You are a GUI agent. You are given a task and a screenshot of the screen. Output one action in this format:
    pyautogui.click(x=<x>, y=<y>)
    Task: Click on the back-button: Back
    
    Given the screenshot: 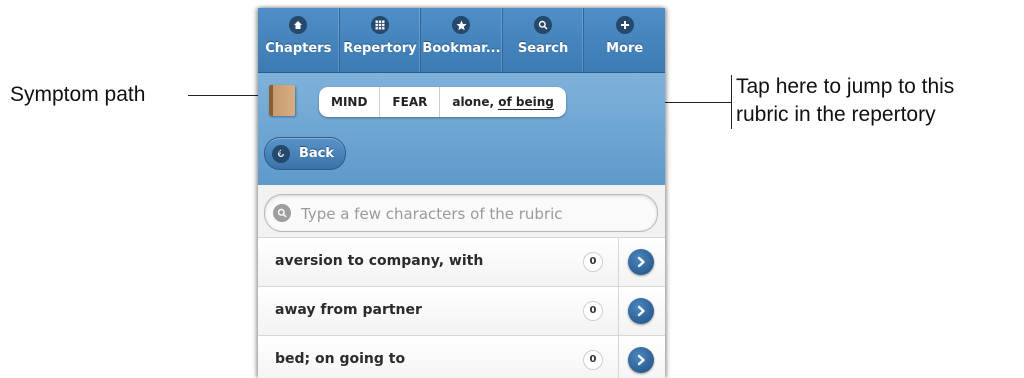 What is the action you would take?
    pyautogui.click(x=305, y=153)
    